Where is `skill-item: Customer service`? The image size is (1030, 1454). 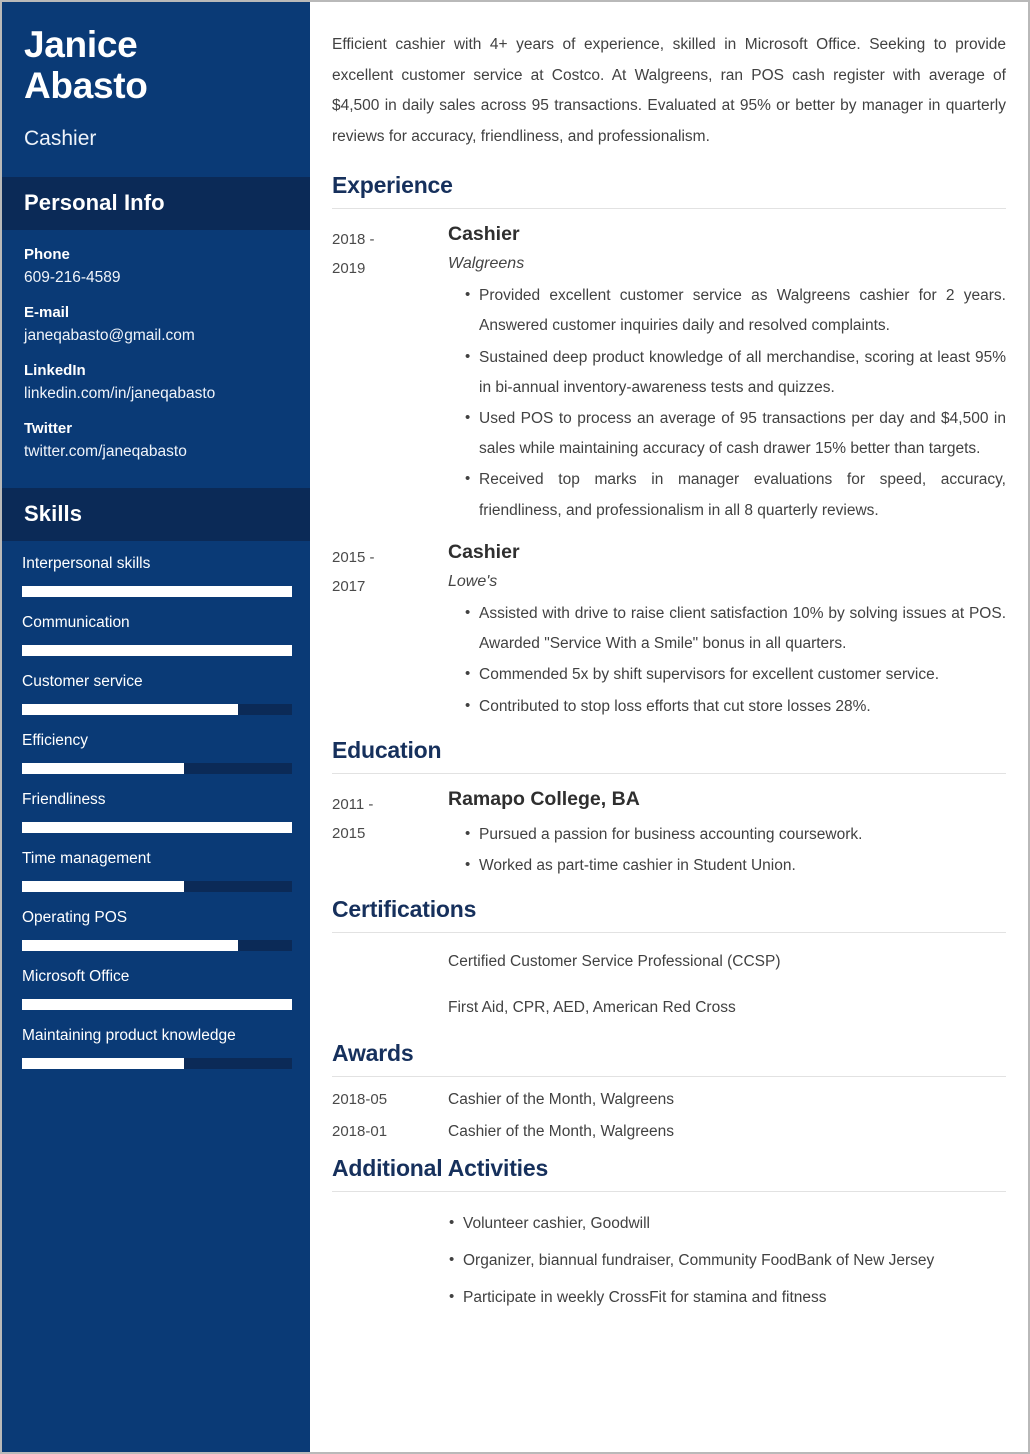 skill-item: Customer service is located at coordinates (157, 694).